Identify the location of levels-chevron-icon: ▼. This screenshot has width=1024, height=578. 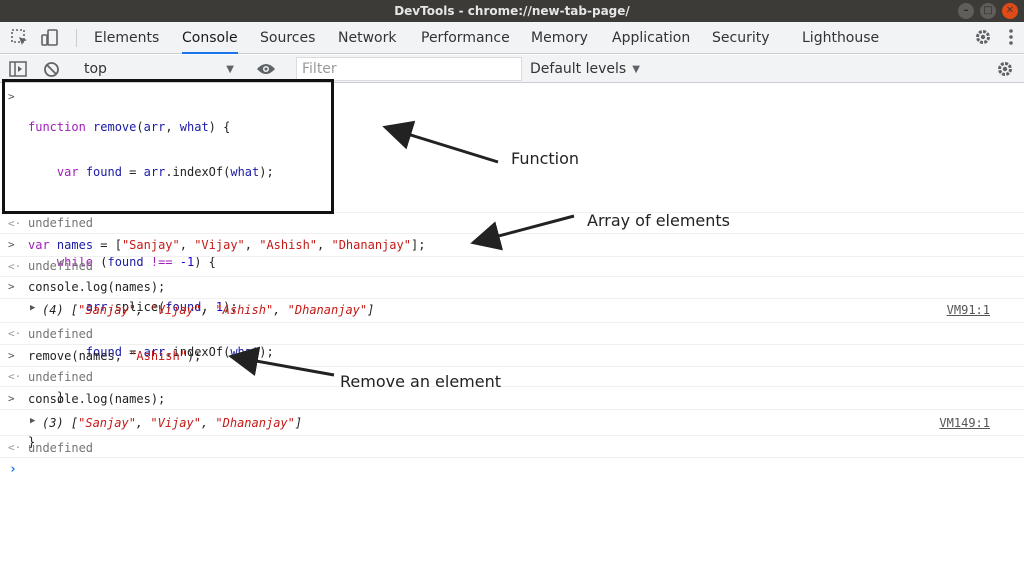
(636, 69).